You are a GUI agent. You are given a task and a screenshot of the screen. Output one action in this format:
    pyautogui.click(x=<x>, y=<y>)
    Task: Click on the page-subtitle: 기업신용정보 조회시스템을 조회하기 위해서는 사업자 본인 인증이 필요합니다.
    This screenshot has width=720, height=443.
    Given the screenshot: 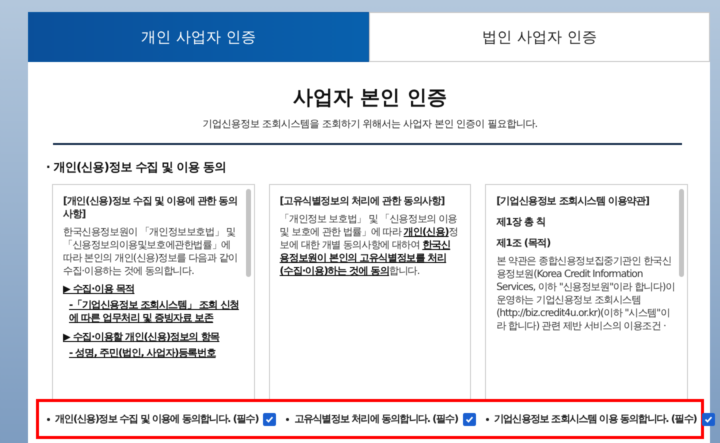 What is the action you would take?
    pyautogui.click(x=370, y=124)
    